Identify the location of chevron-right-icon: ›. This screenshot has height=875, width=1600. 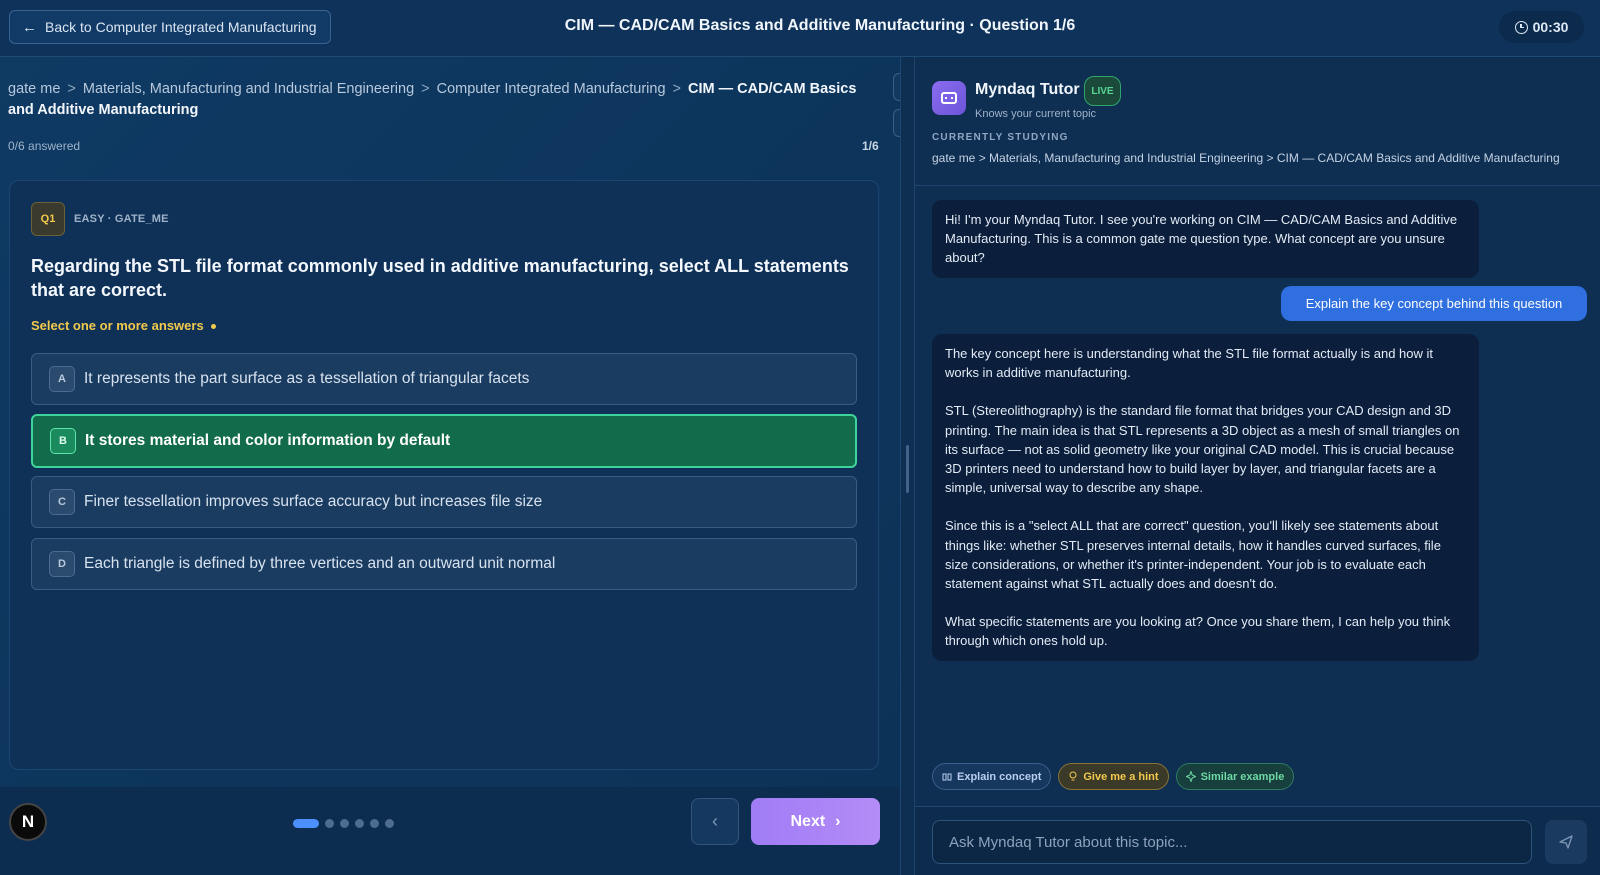
(838, 821).